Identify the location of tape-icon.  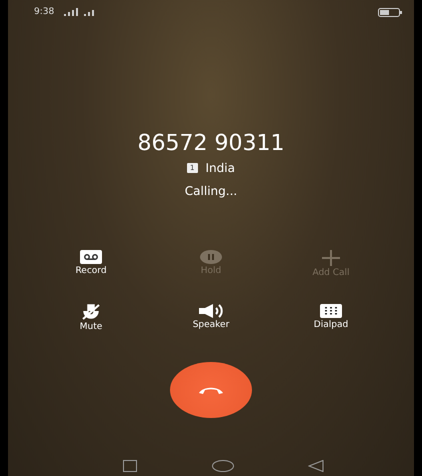
(91, 257).